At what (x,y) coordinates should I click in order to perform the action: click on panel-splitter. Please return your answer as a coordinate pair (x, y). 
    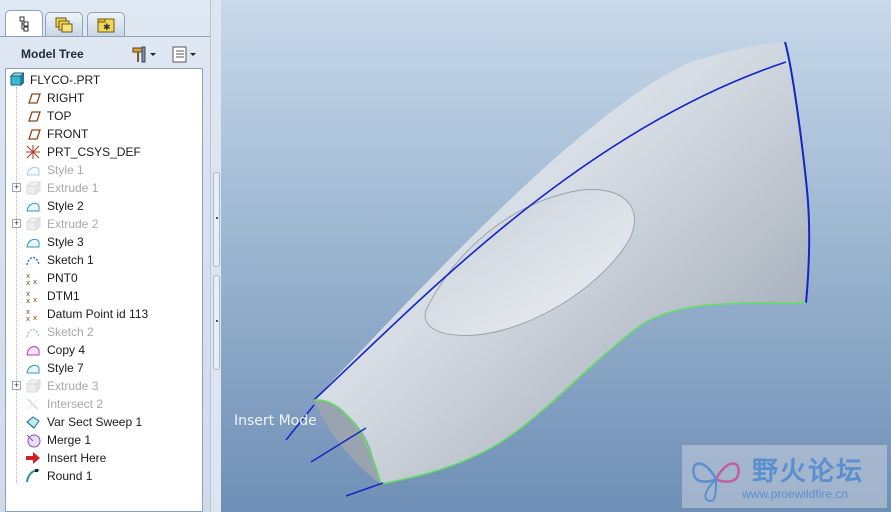
    Looking at the image, I should click on (215, 256).